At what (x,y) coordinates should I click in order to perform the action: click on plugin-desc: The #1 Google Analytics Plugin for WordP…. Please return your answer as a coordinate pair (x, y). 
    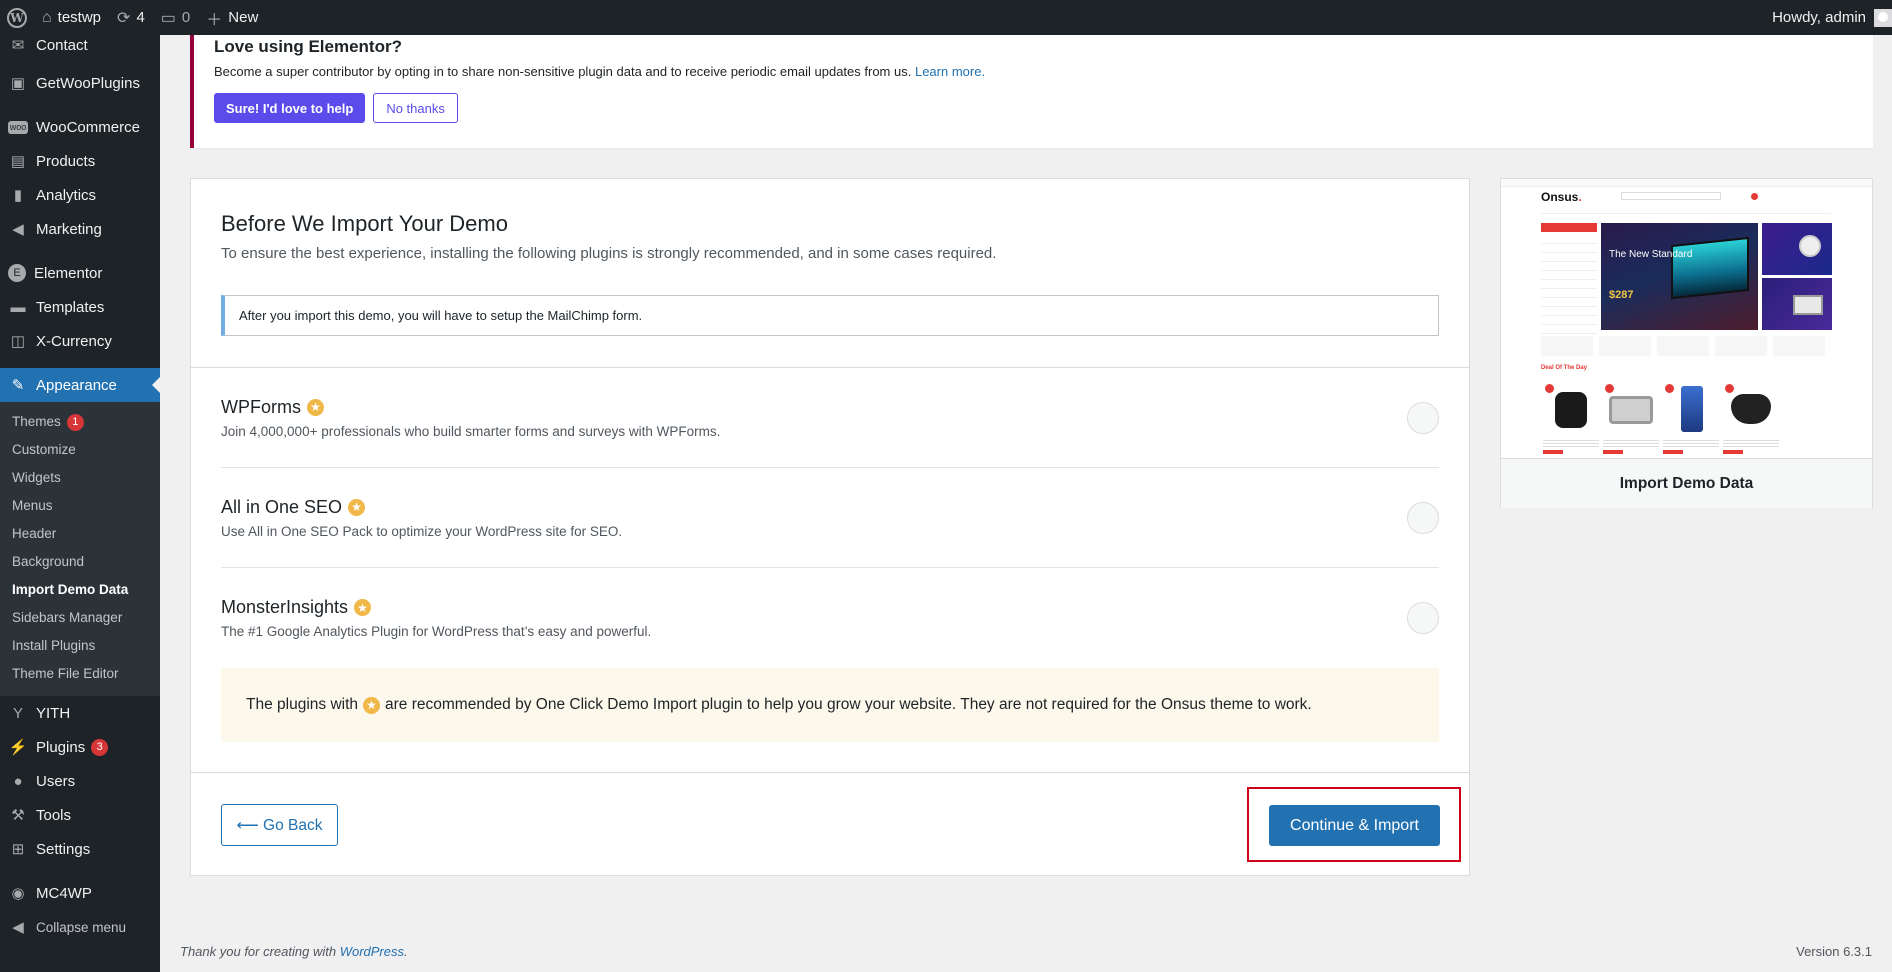
    Looking at the image, I should click on (436, 631).